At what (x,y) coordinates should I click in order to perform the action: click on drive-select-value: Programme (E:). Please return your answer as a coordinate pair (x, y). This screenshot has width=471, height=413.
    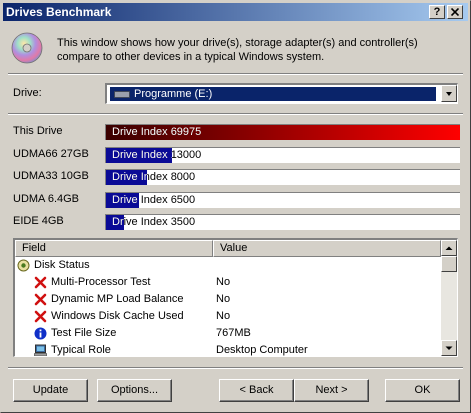
    Looking at the image, I should click on (273, 94).